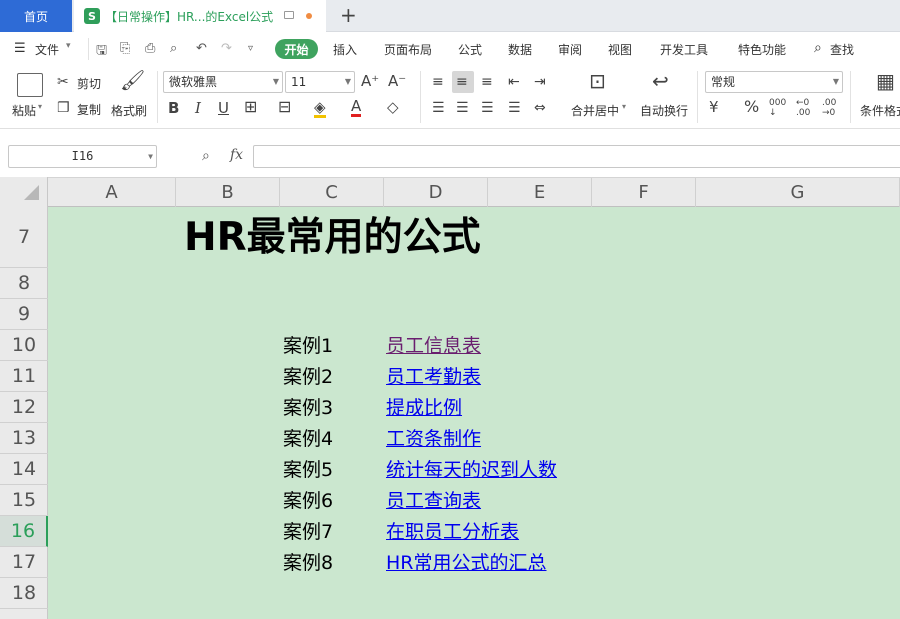 This screenshot has width=900, height=619. What do you see at coordinates (236, 155) in the screenshot?
I see `fx-icon: fx` at bounding box center [236, 155].